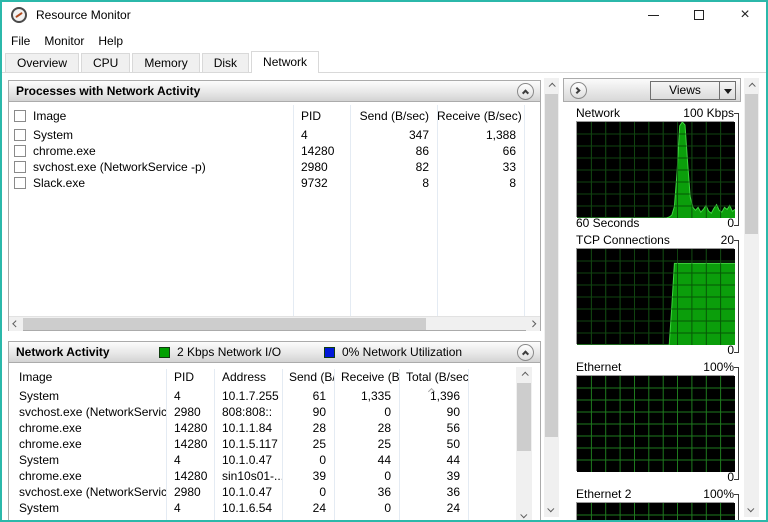 The height and width of the screenshot is (522, 768). Describe the element at coordinates (727, 93) in the screenshot. I see `triangle-down-icon` at that location.